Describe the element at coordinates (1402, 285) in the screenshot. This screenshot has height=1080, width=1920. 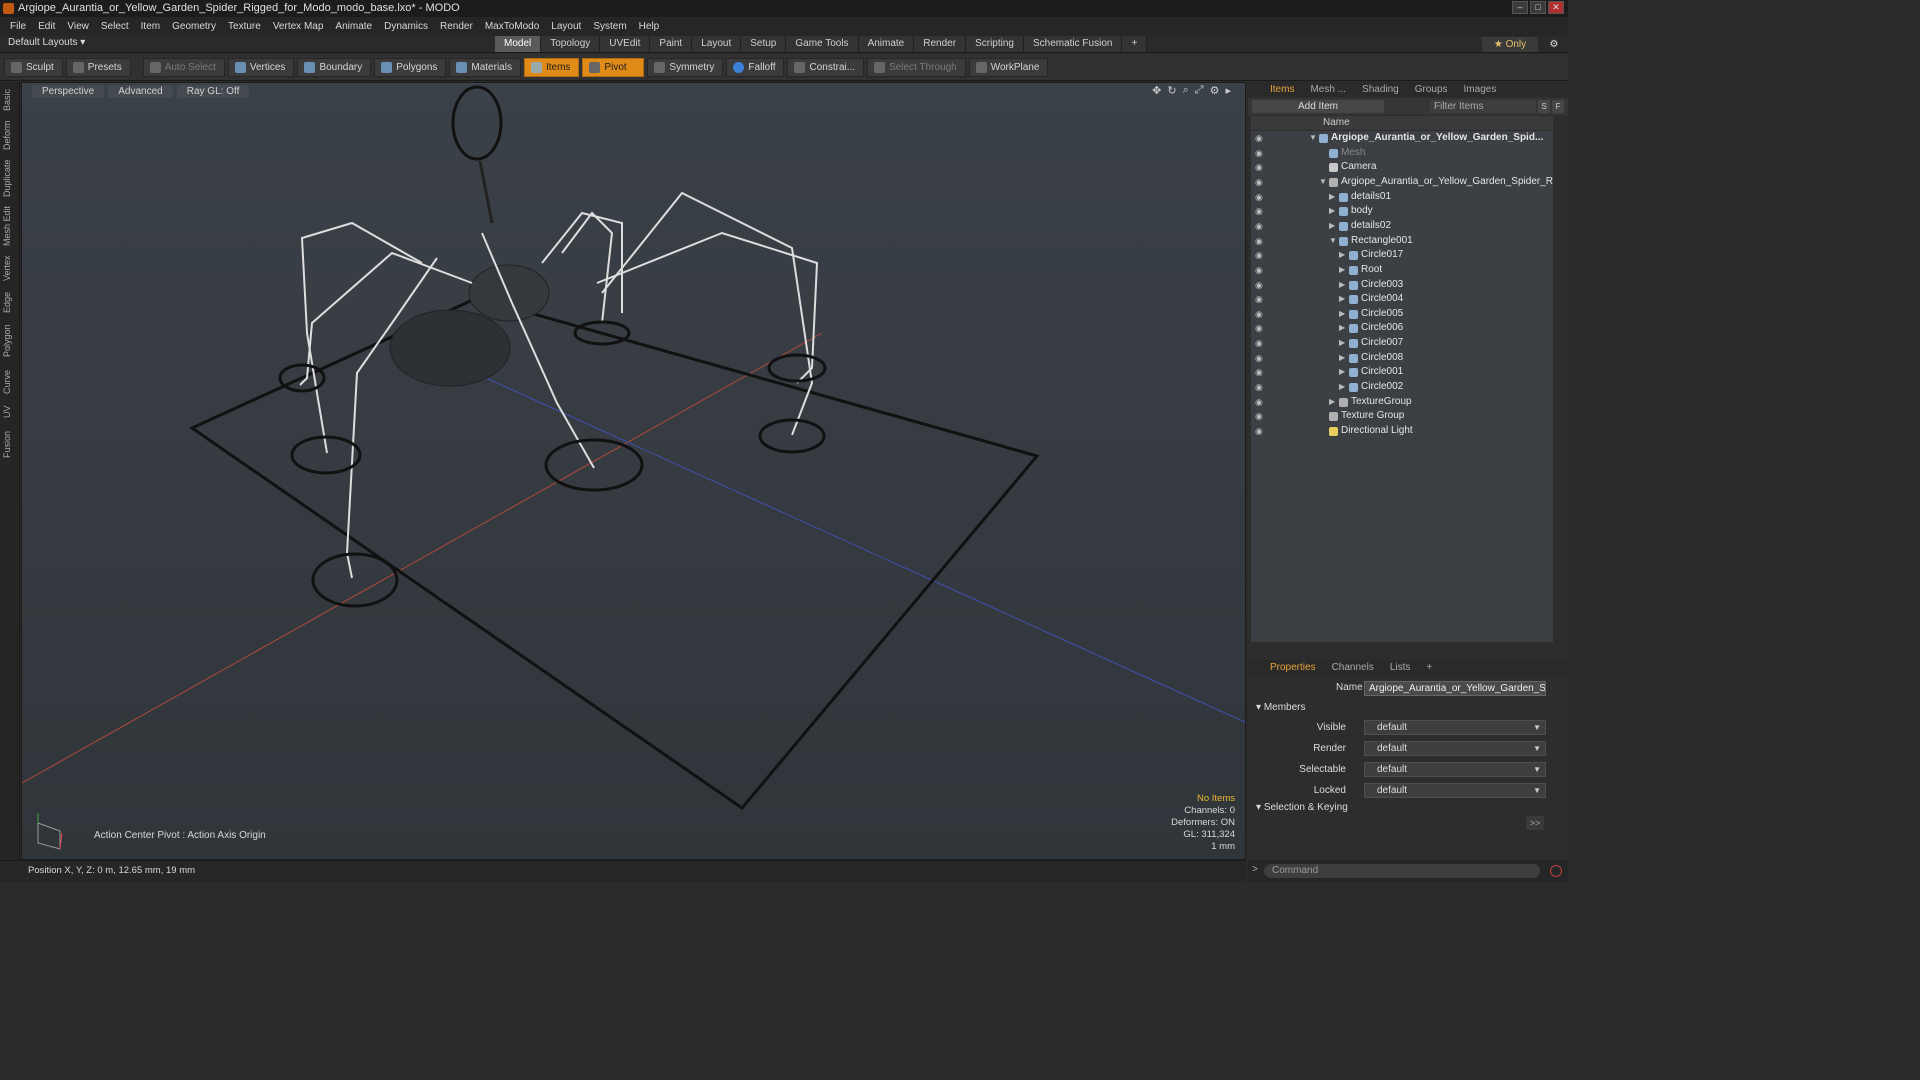
I see `tree-item-circle003: ◉ ▶ Circle003` at that location.